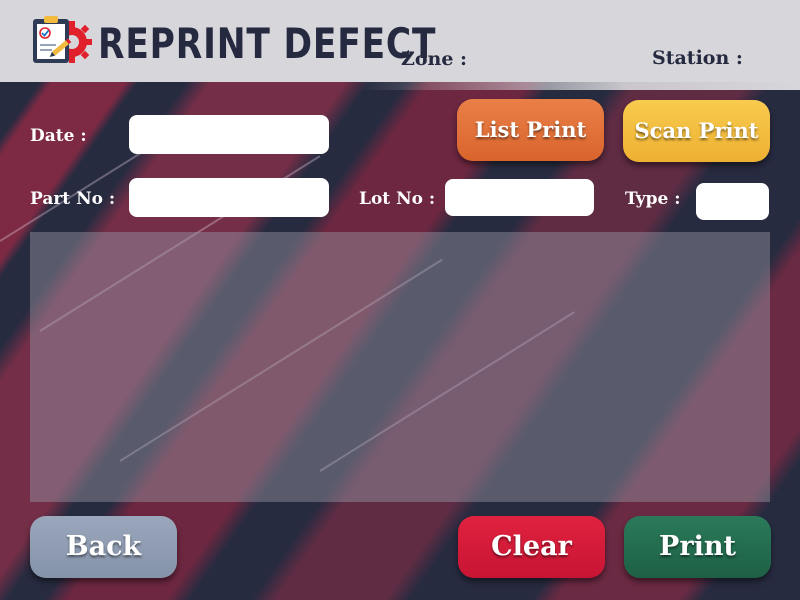 This screenshot has width=800, height=600. Describe the element at coordinates (58, 136) in the screenshot. I see `date-label: Date :` at that location.